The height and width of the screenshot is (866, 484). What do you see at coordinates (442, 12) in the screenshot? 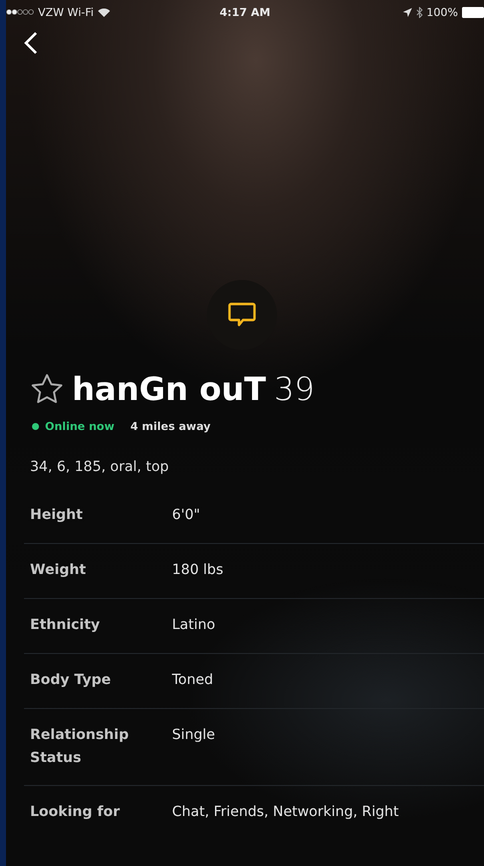
I see `battery-percent: 100%` at bounding box center [442, 12].